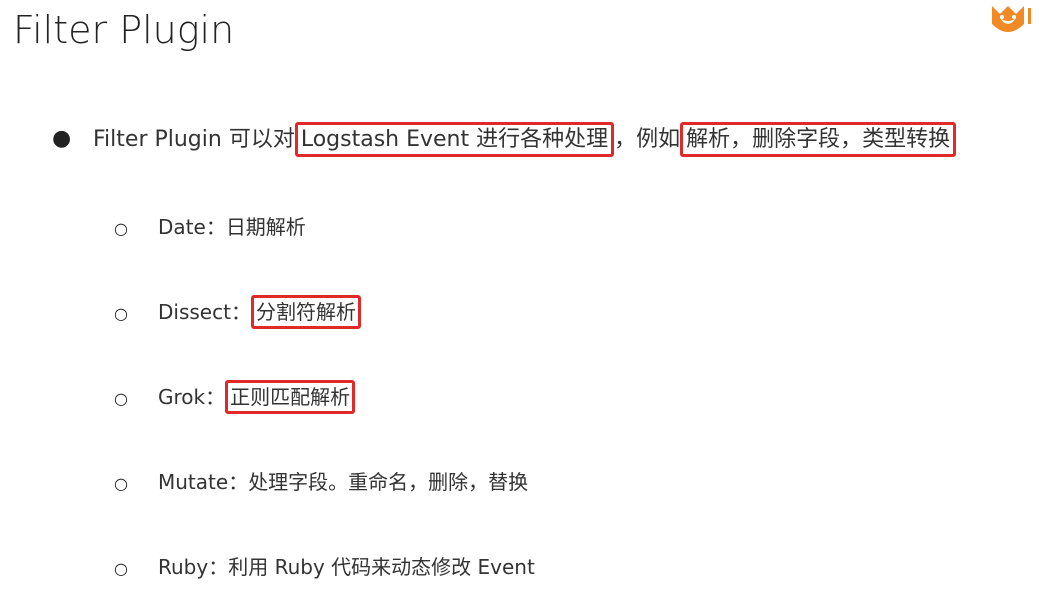 The height and width of the screenshot is (594, 1039). Describe the element at coordinates (193, 482) in the screenshot. I see `sub-bullet-label: Mutate` at that location.